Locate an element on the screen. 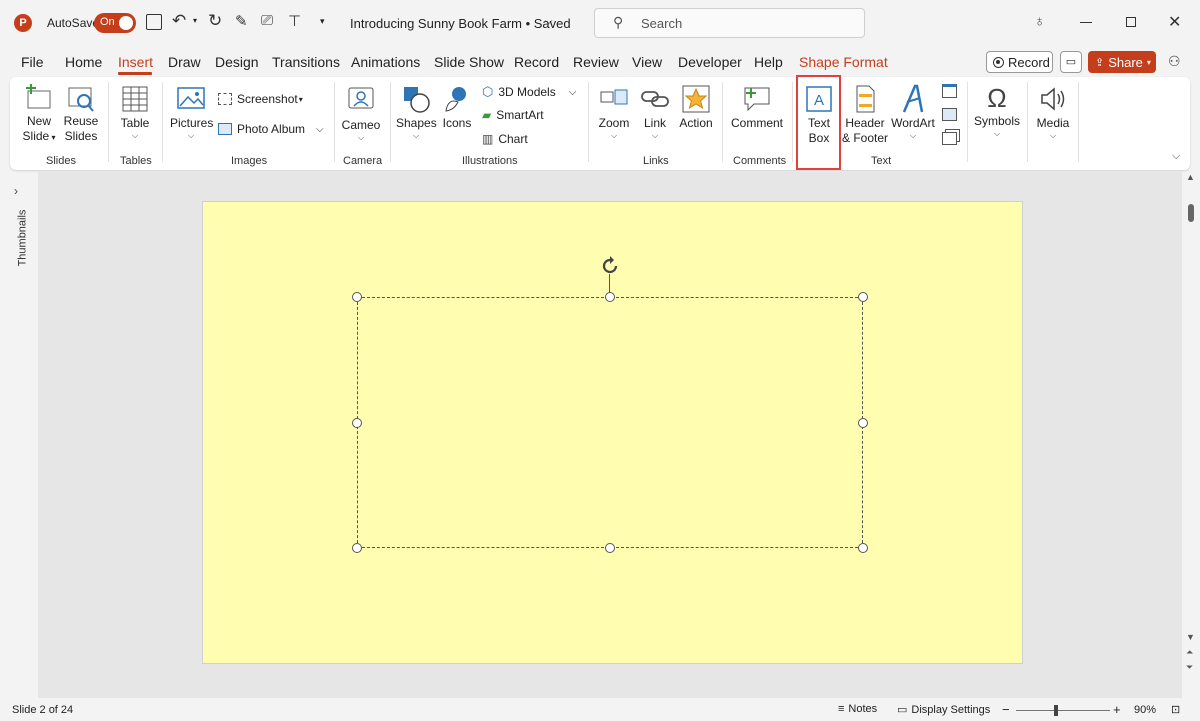 The image size is (1200, 721). chart-button: ▥ Chart is located at coordinates (505, 139).